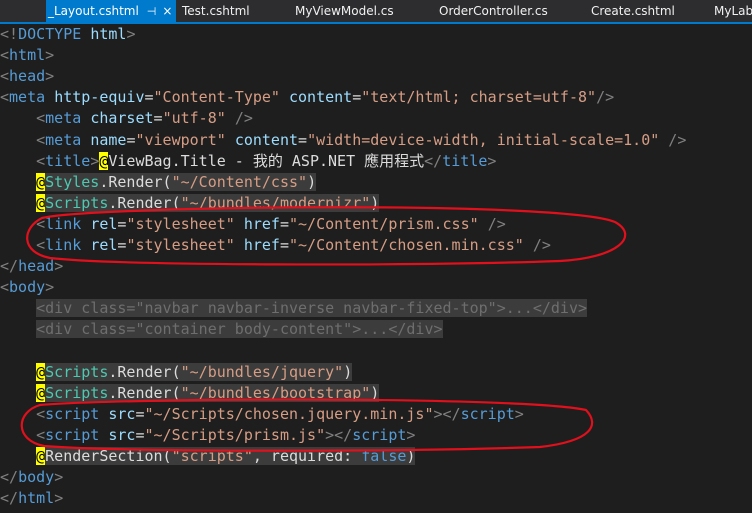  I want to click on code-token: false, so click(384, 456).